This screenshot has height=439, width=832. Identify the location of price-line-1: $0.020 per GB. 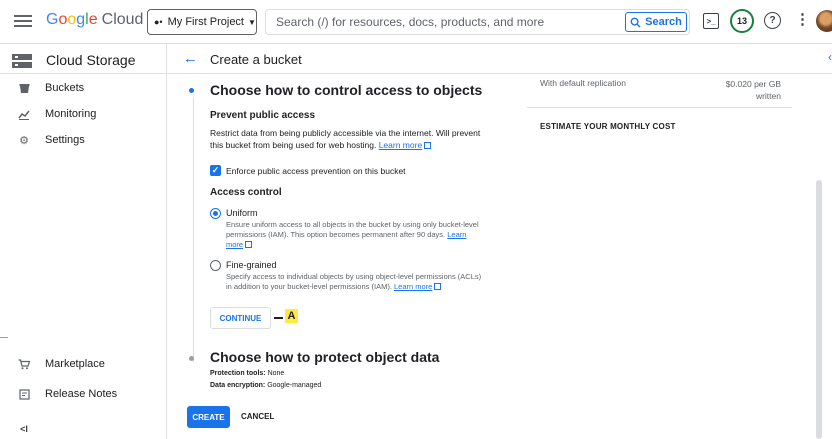
(753, 84).